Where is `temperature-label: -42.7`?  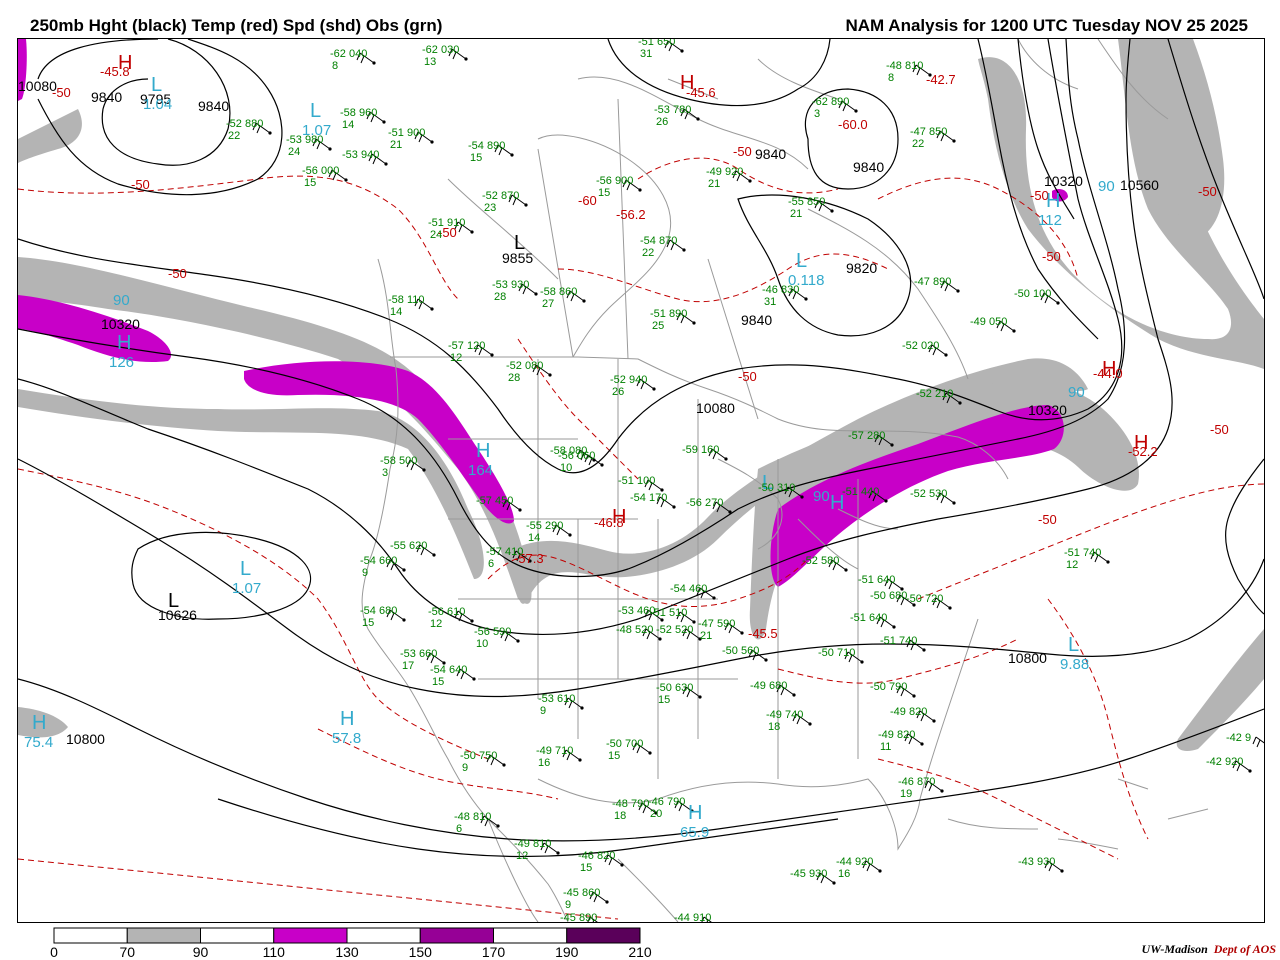
temperature-label: -42.7 is located at coordinates (941, 79).